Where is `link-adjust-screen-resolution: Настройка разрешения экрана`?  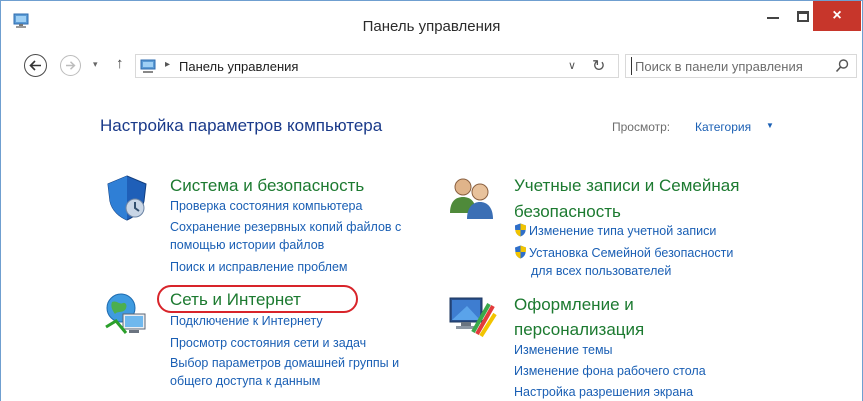 link-adjust-screen-resolution: Настройка разрешения экрана is located at coordinates (603, 392).